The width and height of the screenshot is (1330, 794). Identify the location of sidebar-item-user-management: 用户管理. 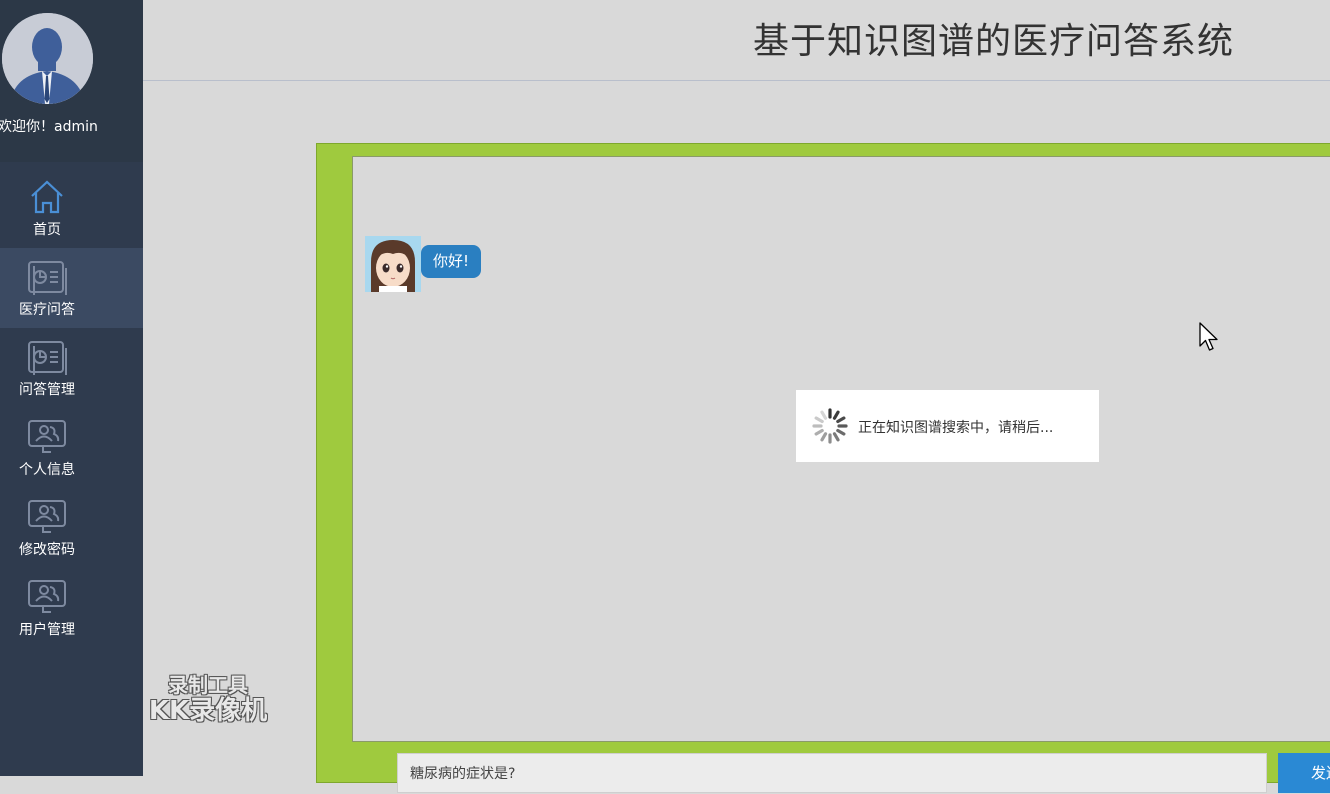
(71, 608).